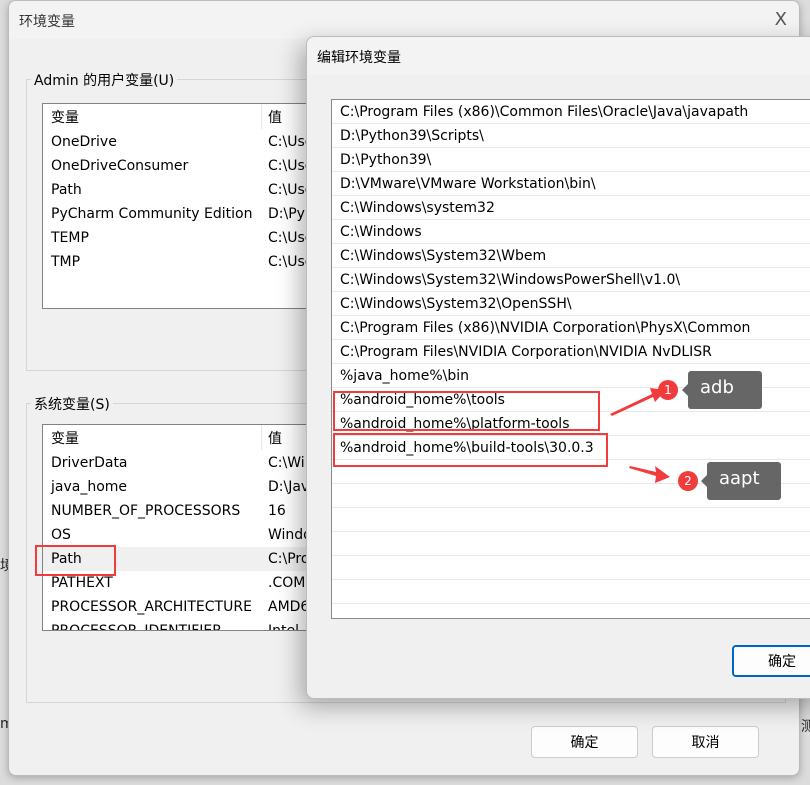  What do you see at coordinates (89, 487) in the screenshot?
I see `variable-name: java_home` at bounding box center [89, 487].